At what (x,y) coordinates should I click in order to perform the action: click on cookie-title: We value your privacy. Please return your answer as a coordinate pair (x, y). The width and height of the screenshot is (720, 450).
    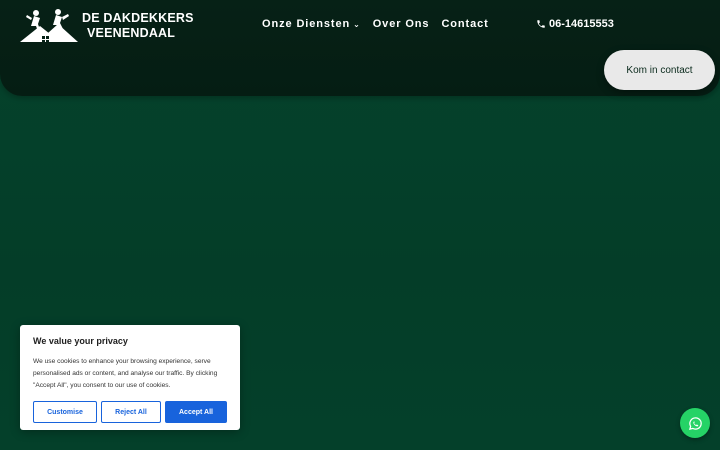
    Looking at the image, I should click on (80, 341).